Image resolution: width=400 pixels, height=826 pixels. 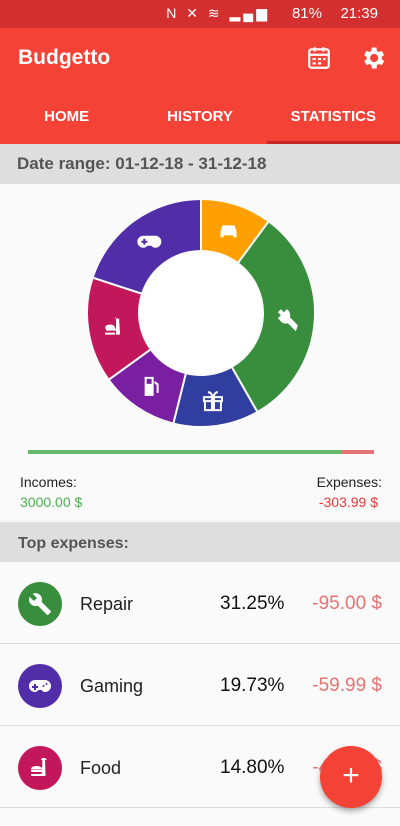 I want to click on status-bar: N ✕ ≋ ▂▄▆ 81% 21:39, so click(x=200, y=14).